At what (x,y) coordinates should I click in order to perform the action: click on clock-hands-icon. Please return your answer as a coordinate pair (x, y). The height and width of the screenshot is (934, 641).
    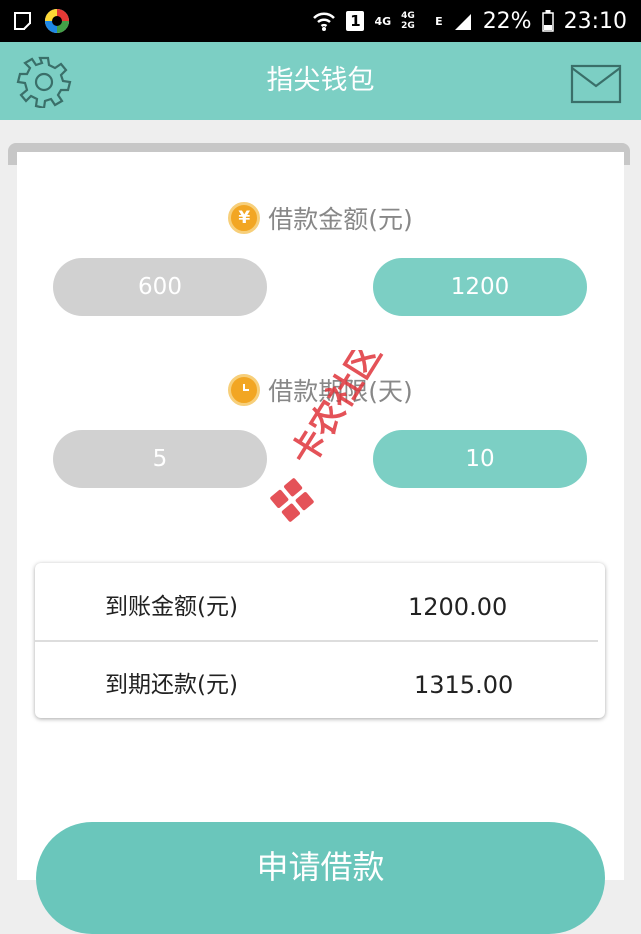
    Looking at the image, I should click on (246, 387).